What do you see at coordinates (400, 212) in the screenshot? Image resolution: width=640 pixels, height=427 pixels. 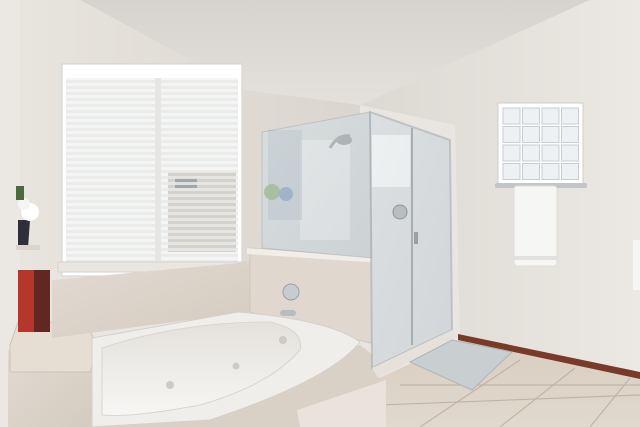 I see `shower-valve` at bounding box center [400, 212].